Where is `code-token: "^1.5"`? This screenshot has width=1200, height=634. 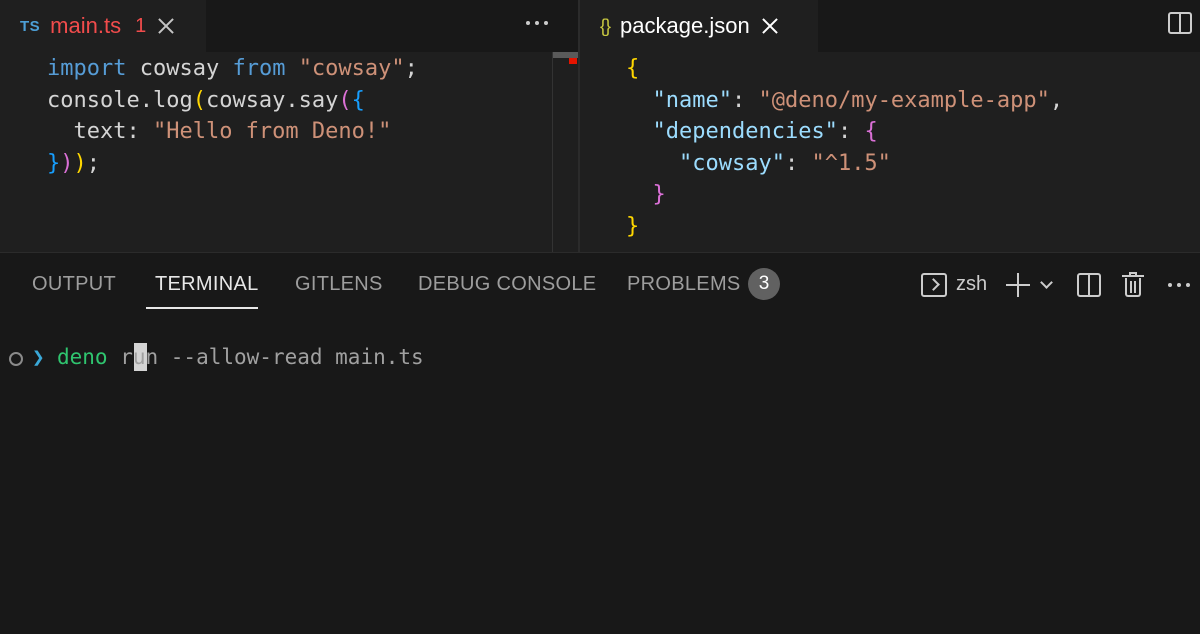
code-token: "^1.5" is located at coordinates (851, 163).